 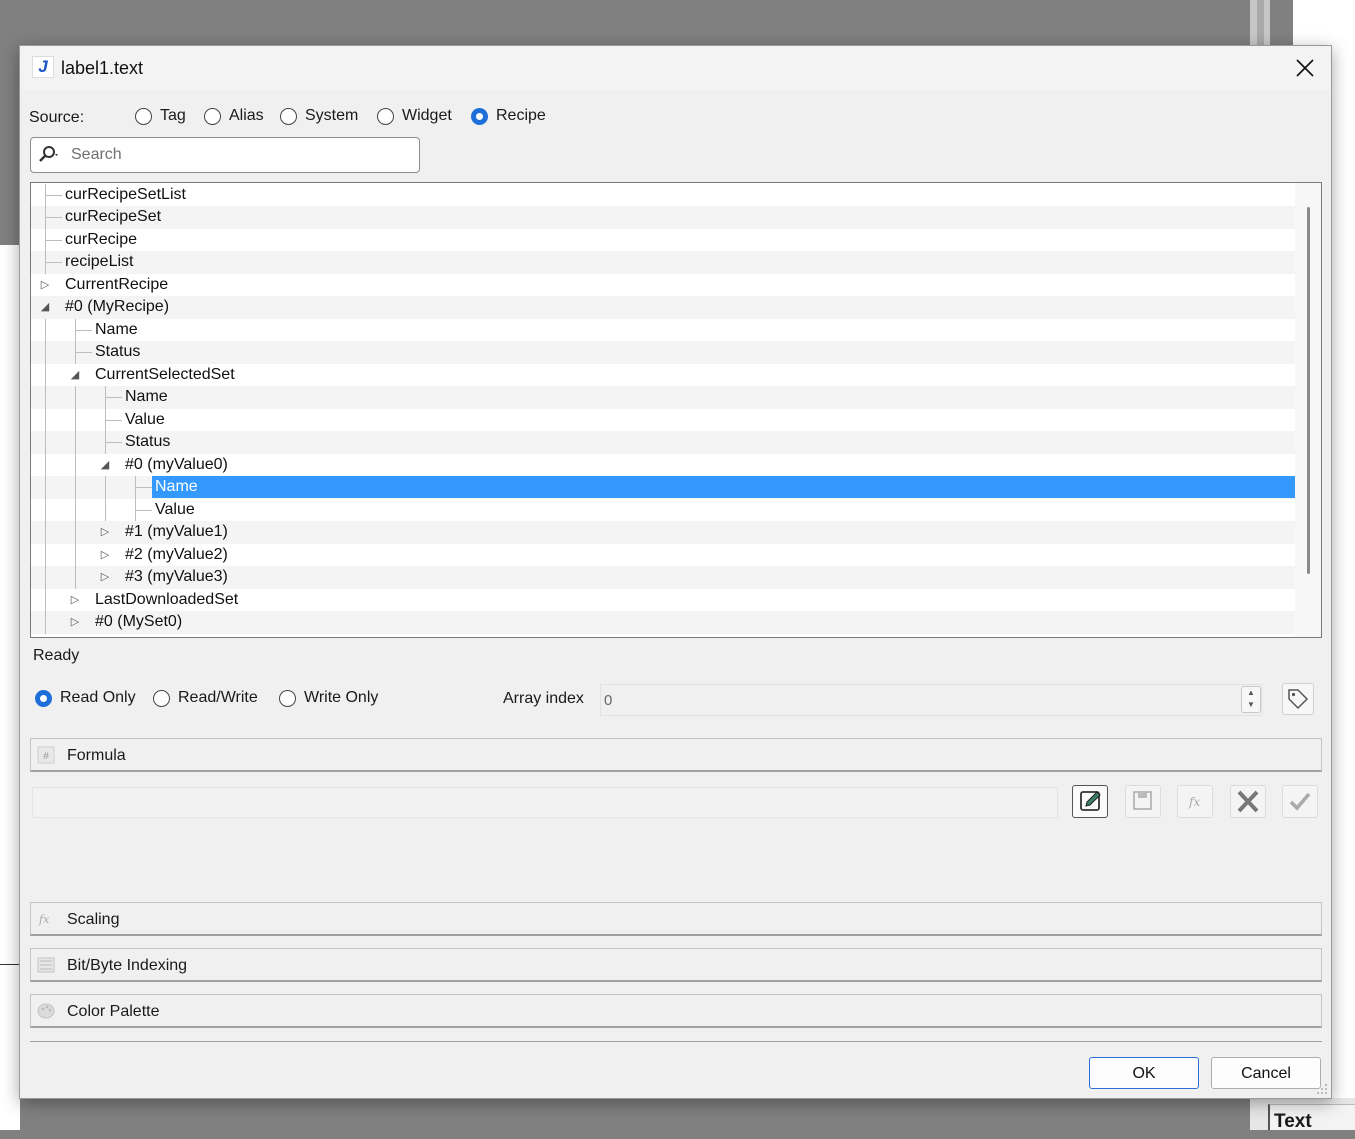 I want to click on tree-item-label: Status, so click(x=118, y=351).